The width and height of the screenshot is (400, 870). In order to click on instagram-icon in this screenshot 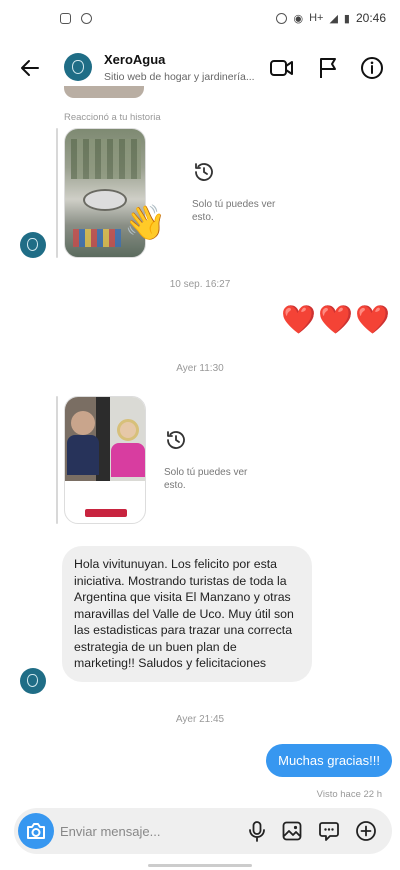, I will do `click(65, 18)`.